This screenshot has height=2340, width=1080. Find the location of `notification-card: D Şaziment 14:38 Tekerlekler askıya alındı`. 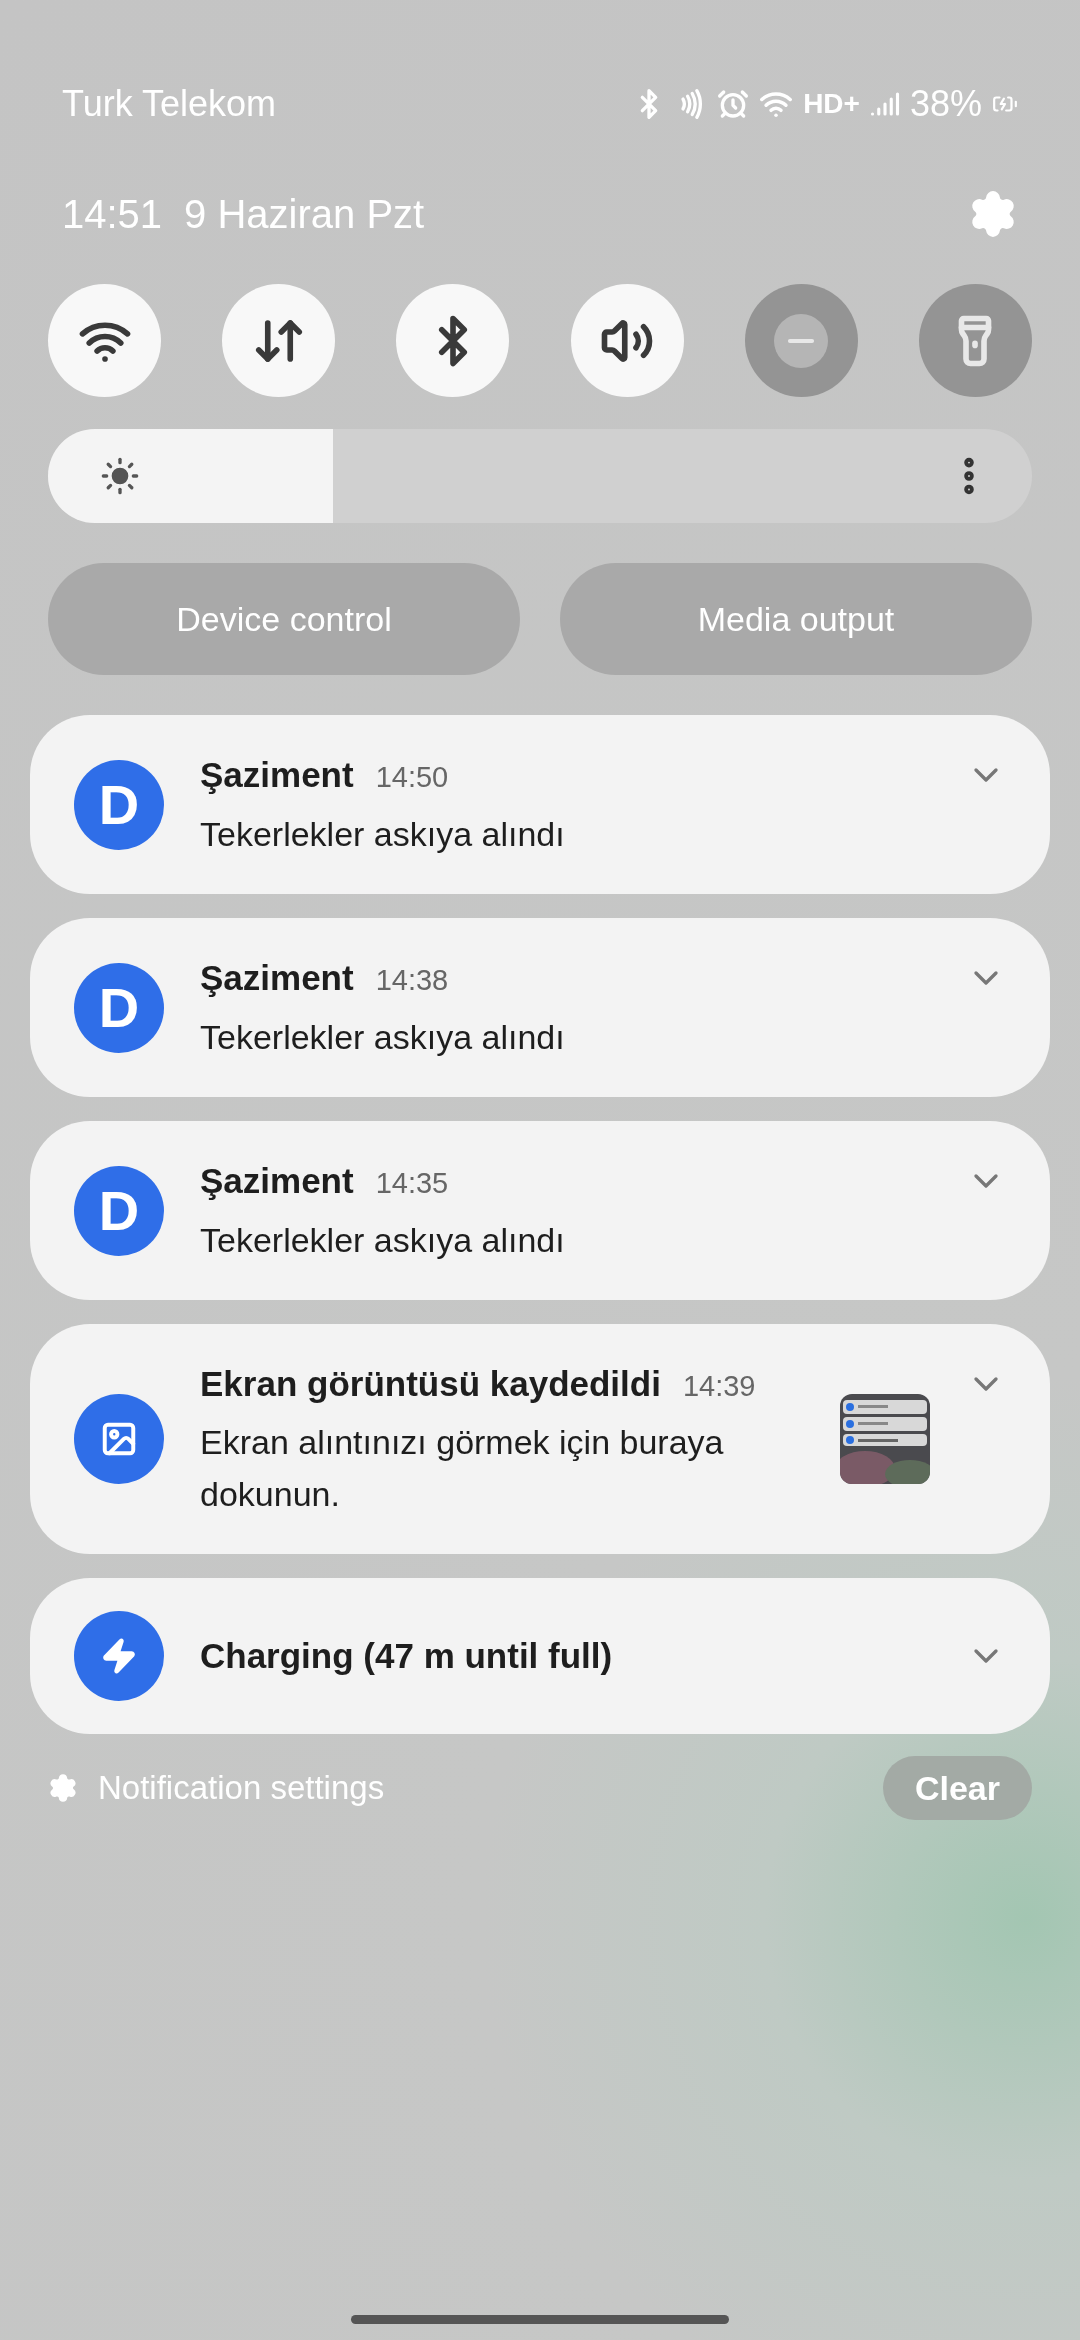

notification-card: D Şaziment 14:38 Tekerlekler askıya alındı is located at coordinates (540, 1007).